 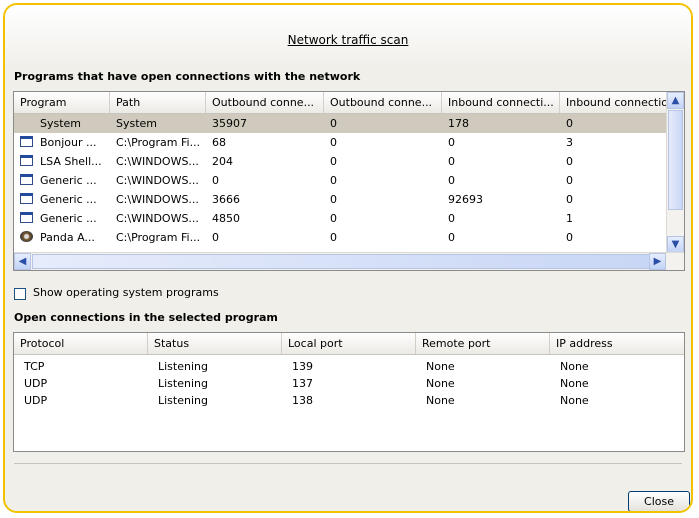 What do you see at coordinates (659, 501) in the screenshot?
I see `close-button: Close` at bounding box center [659, 501].